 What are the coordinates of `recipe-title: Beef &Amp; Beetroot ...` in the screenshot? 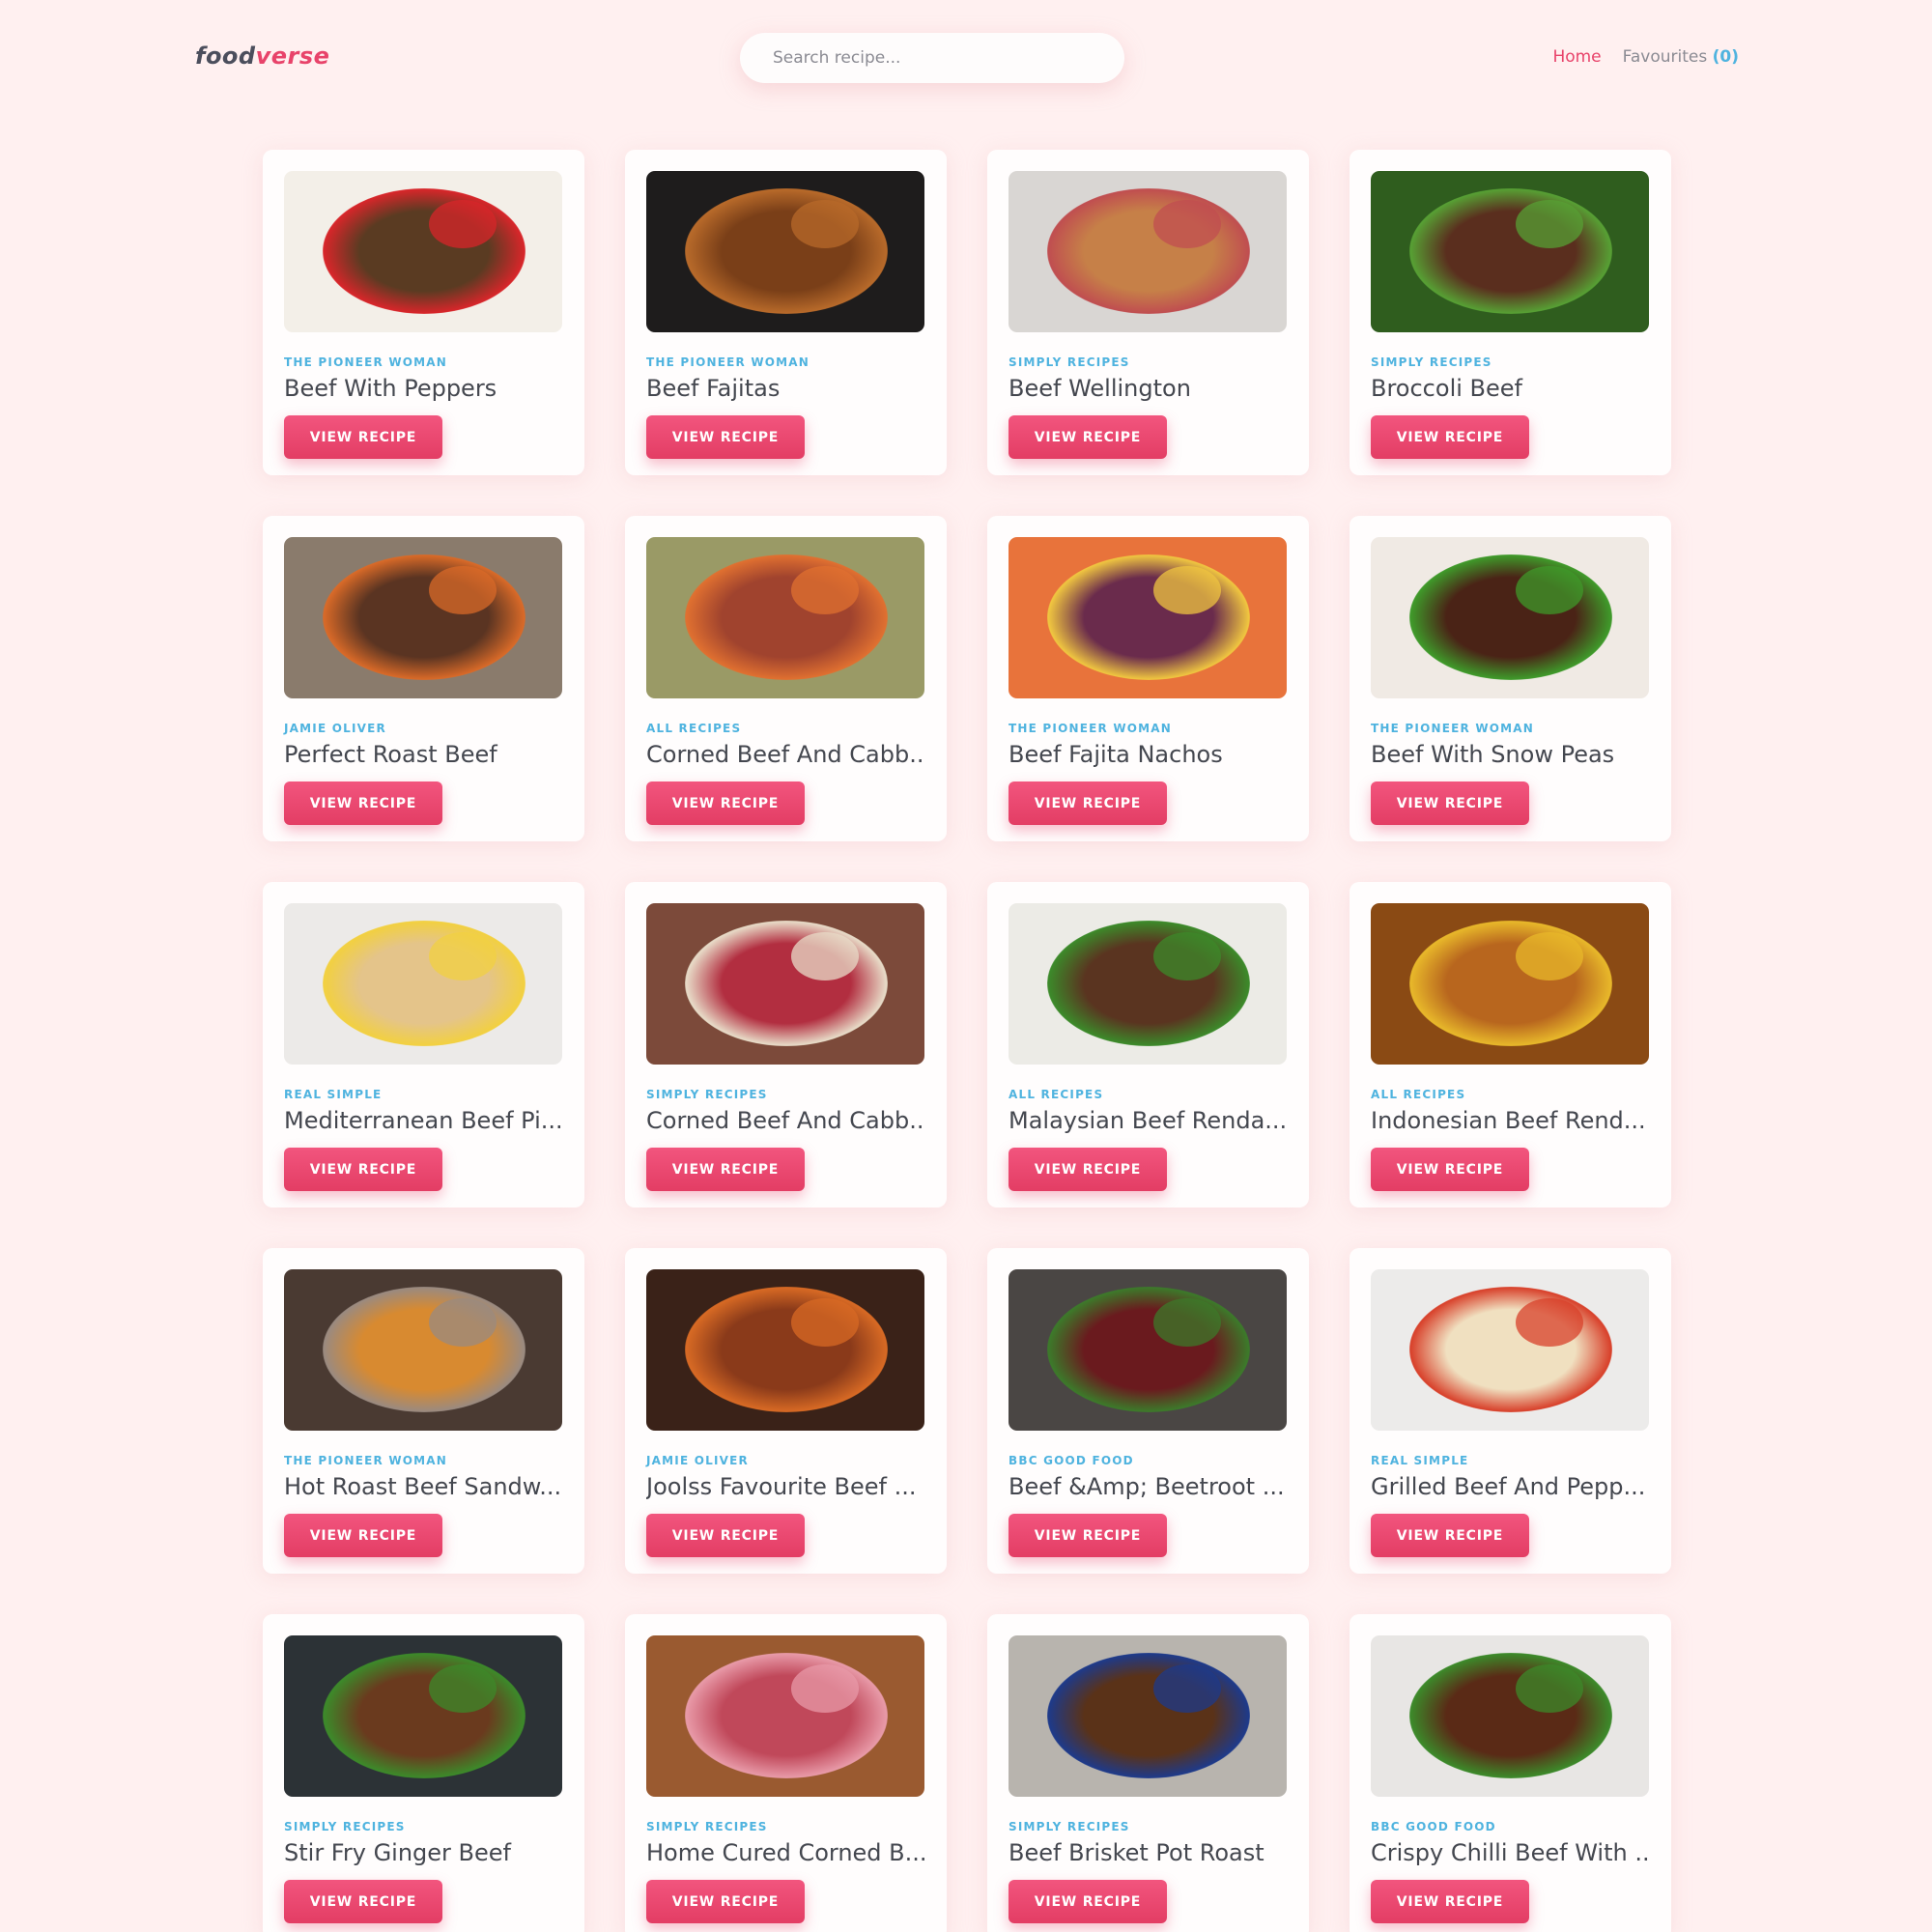 It's located at (1148, 1486).